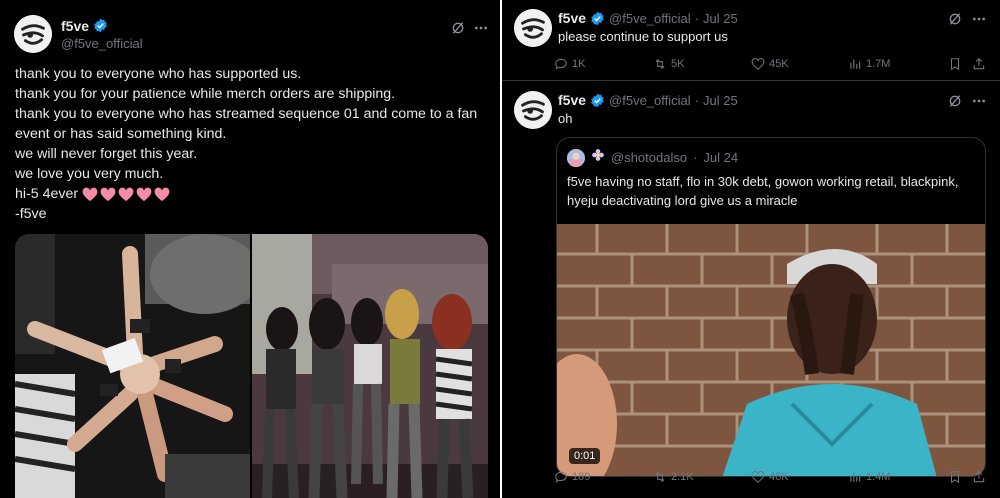  What do you see at coordinates (254, 194) in the screenshot?
I see `tweet-line-hearts: hi-5 4ever` at bounding box center [254, 194].